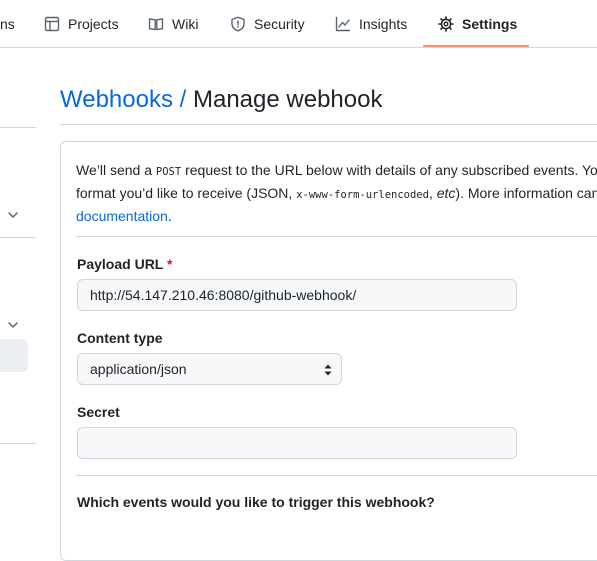 The image size is (597, 561). What do you see at coordinates (169, 216) in the screenshot?
I see `intro-text: .` at bounding box center [169, 216].